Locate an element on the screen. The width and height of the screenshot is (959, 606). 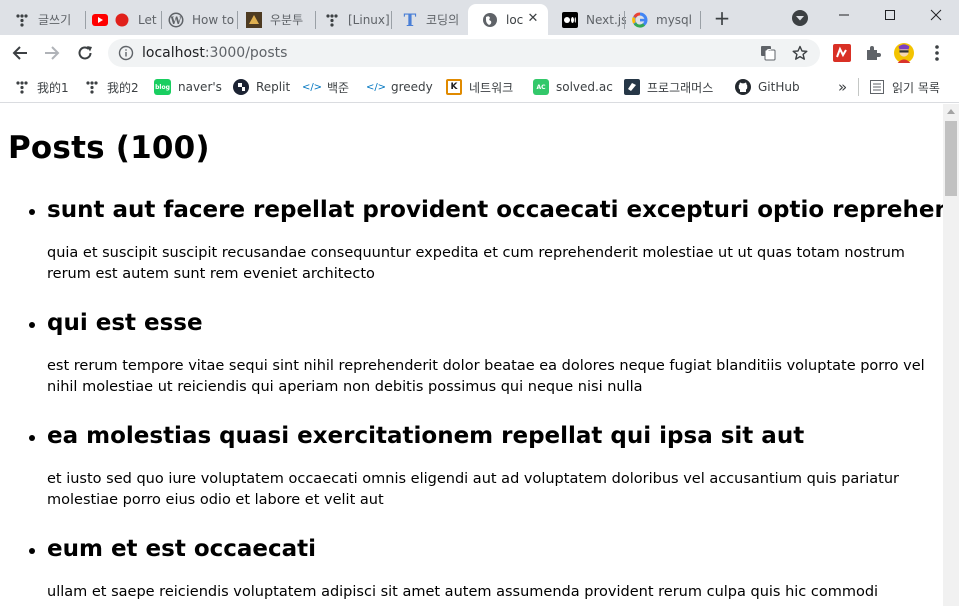
avatar-icon is located at coordinates (904, 53).